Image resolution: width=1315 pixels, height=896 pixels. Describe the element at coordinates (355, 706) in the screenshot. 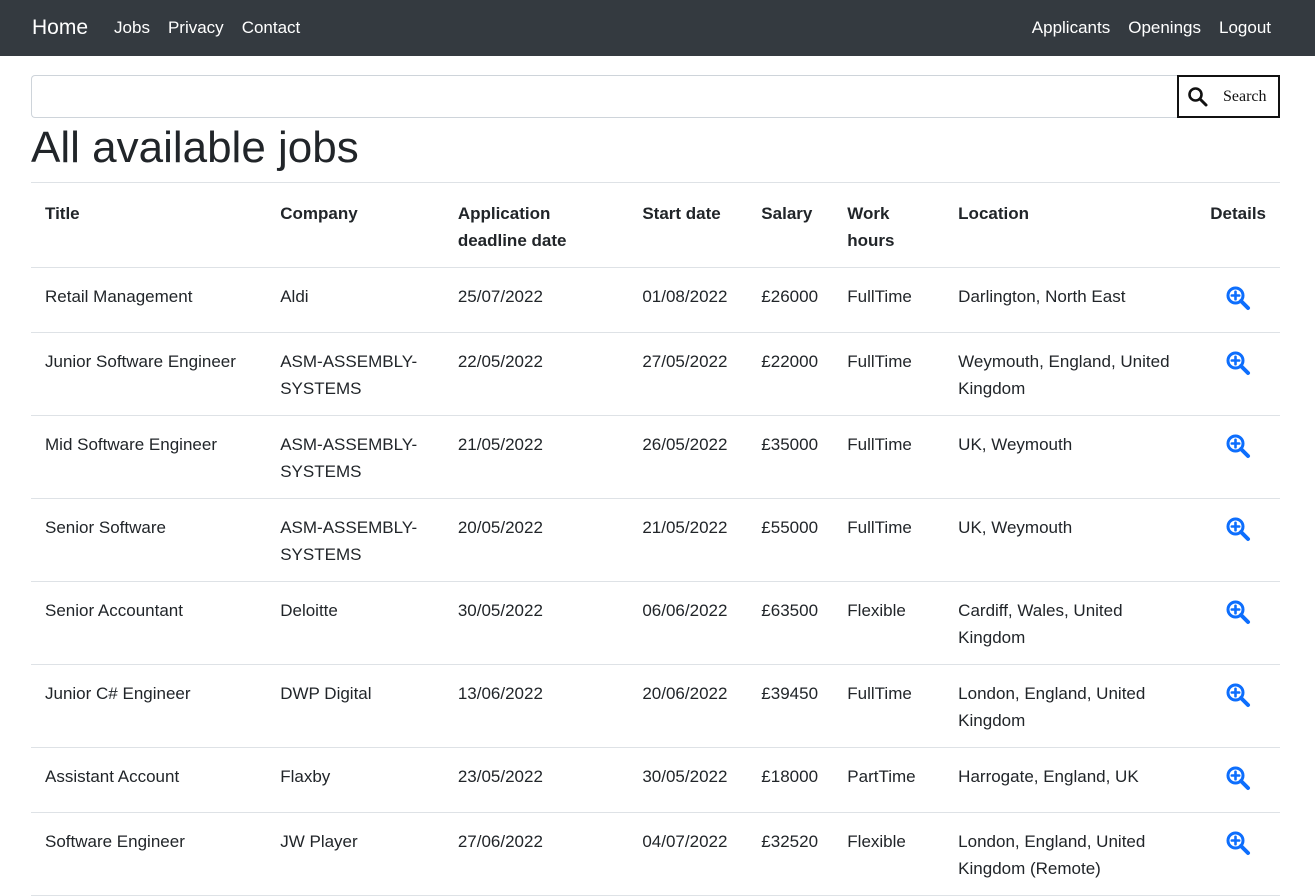

I see `company-cell: DWP Digital` at that location.